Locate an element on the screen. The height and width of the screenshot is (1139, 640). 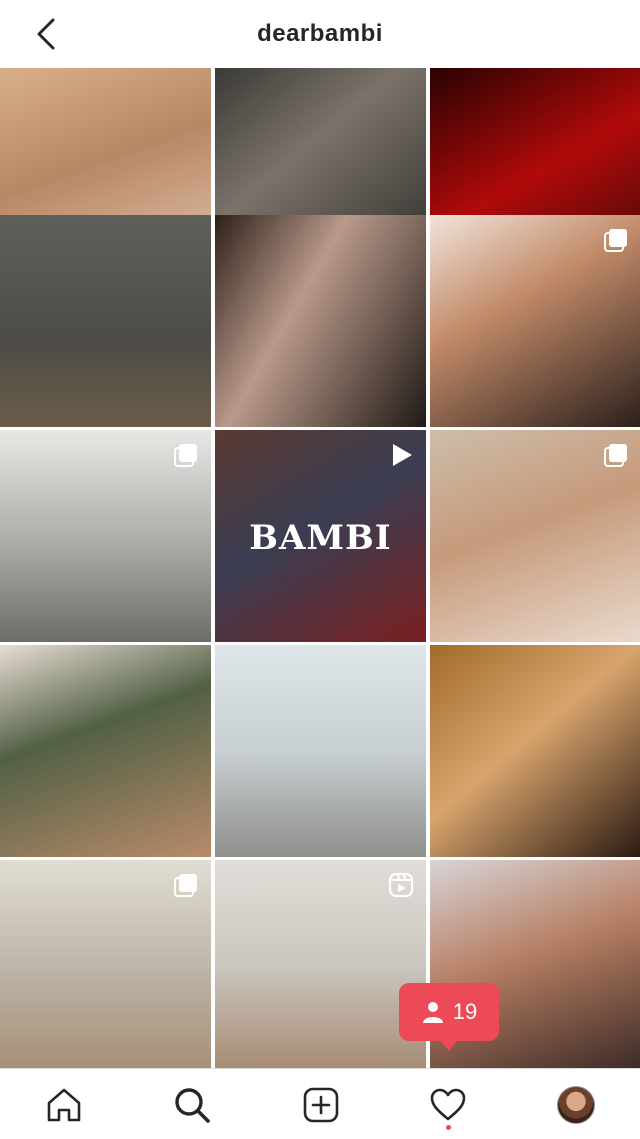
new-followers-notification: 19 is located at coordinates (449, 1017).